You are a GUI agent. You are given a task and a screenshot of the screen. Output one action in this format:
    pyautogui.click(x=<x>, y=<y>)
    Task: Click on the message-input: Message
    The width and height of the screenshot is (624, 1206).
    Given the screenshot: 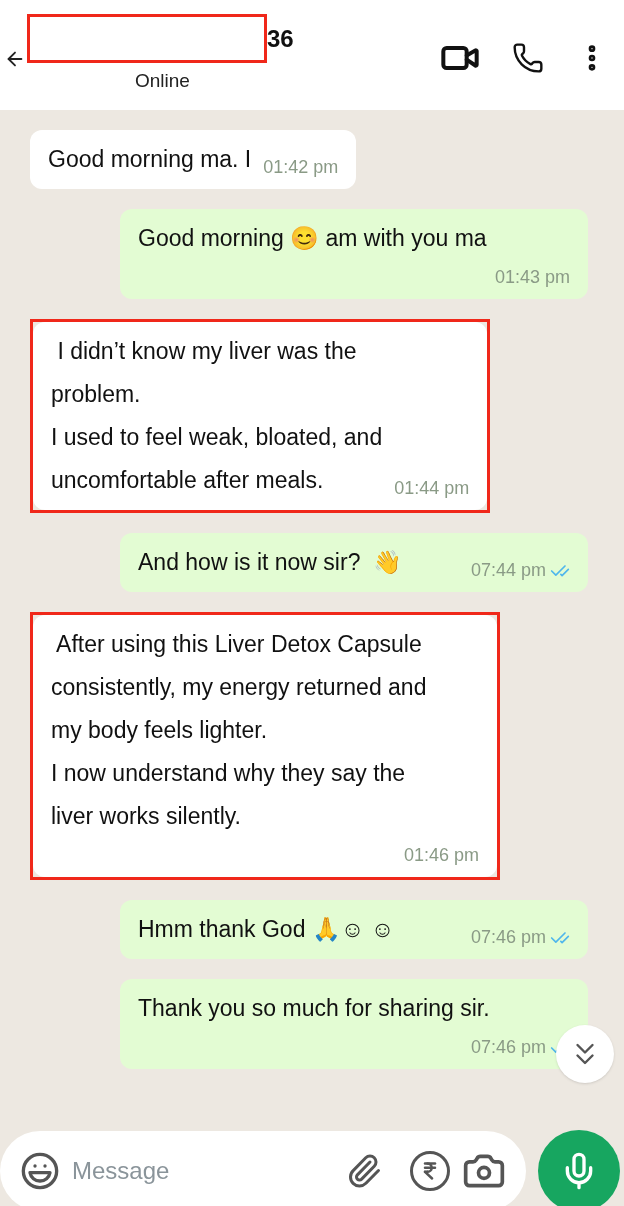 What is the action you would take?
    pyautogui.click(x=263, y=1168)
    